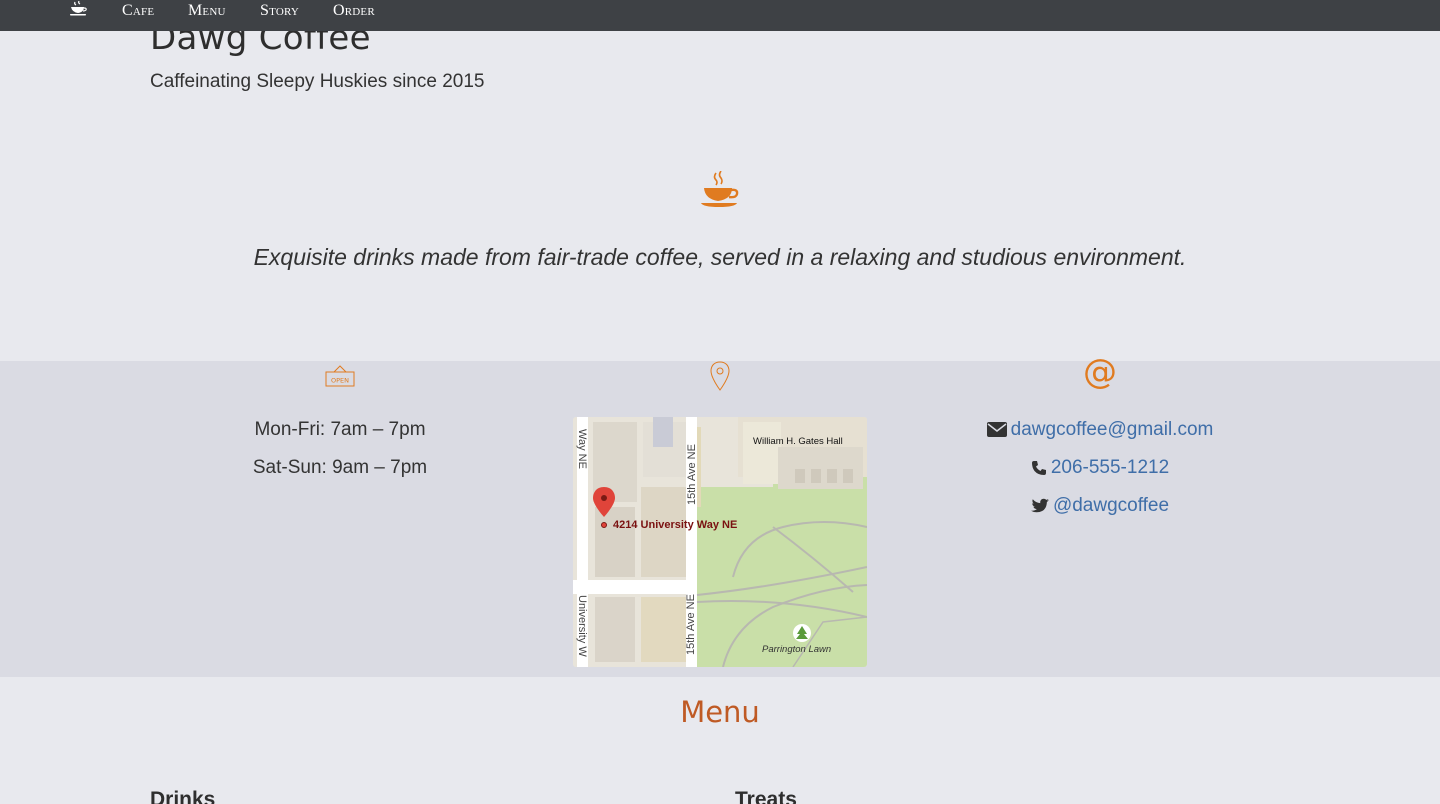 The image size is (1440, 804). Describe the element at coordinates (279, 11) in the screenshot. I see `nav-story: Story` at that location.